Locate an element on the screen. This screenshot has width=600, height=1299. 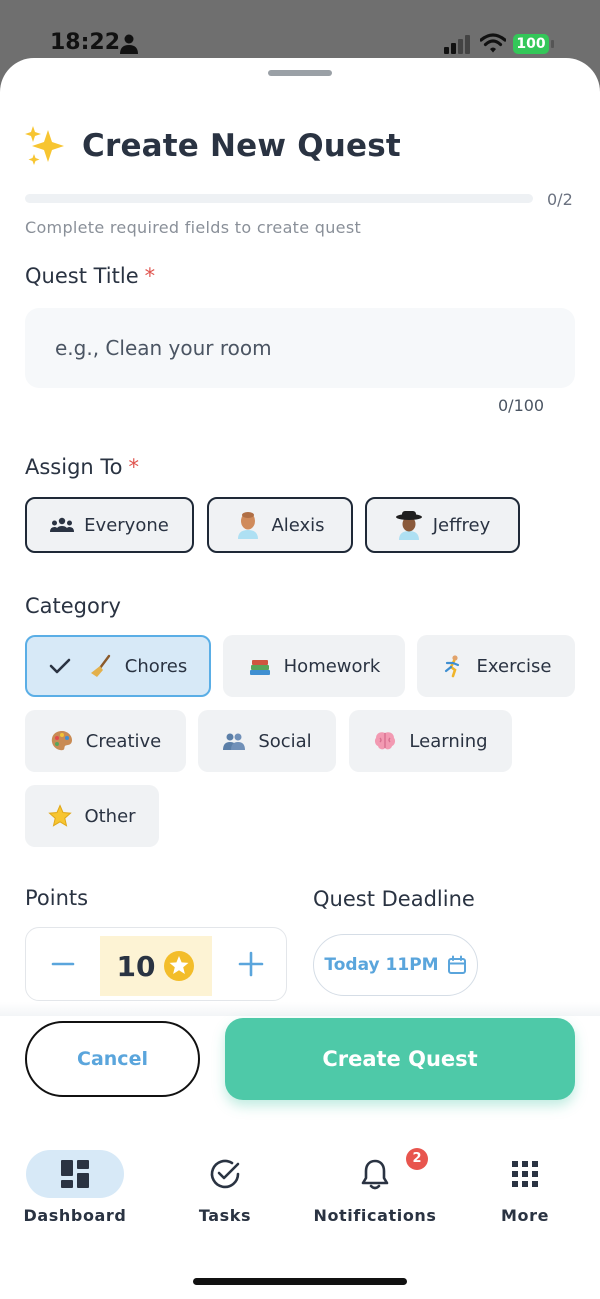
sparkles-icon is located at coordinates (44, 145).